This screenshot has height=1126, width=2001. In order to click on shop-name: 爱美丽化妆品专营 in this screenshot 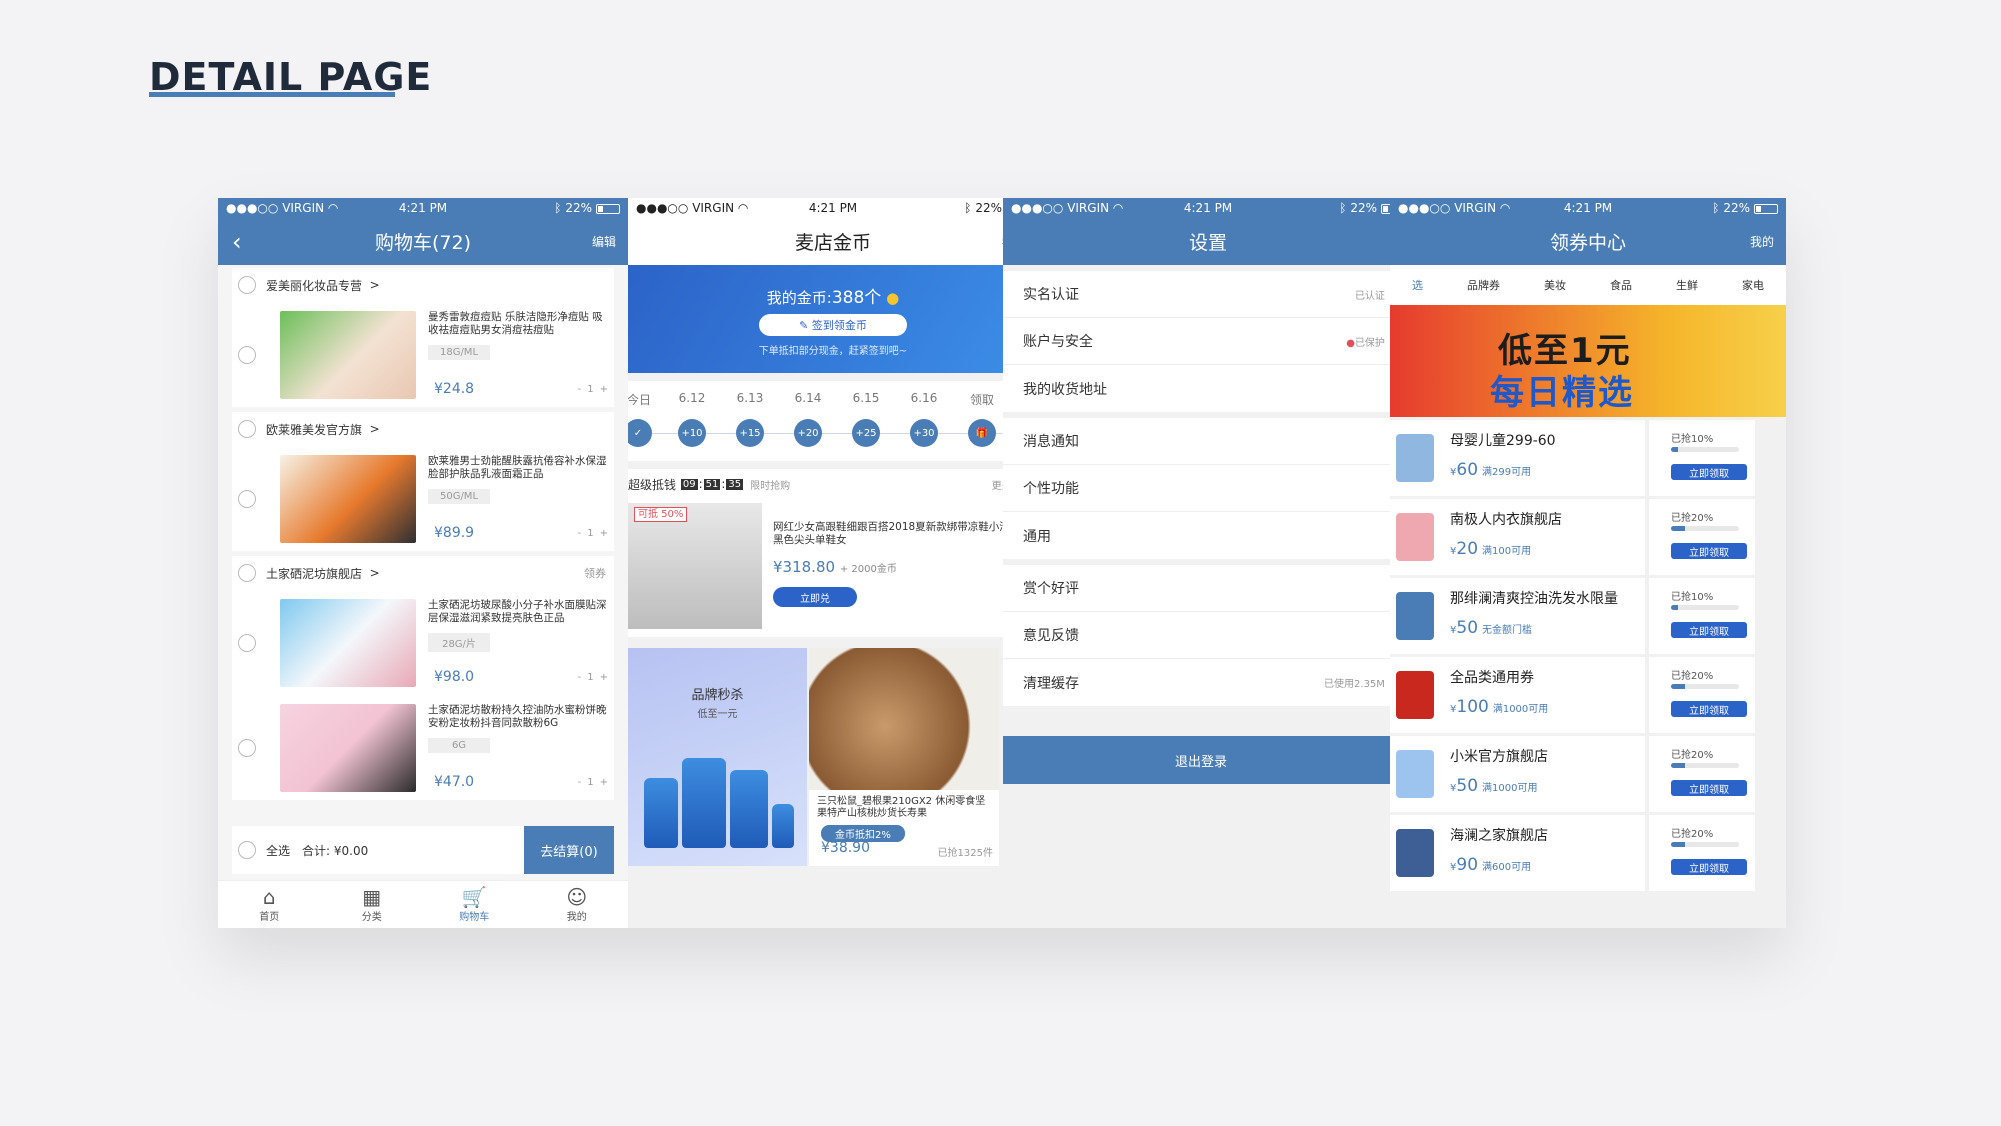, I will do `click(314, 285)`.